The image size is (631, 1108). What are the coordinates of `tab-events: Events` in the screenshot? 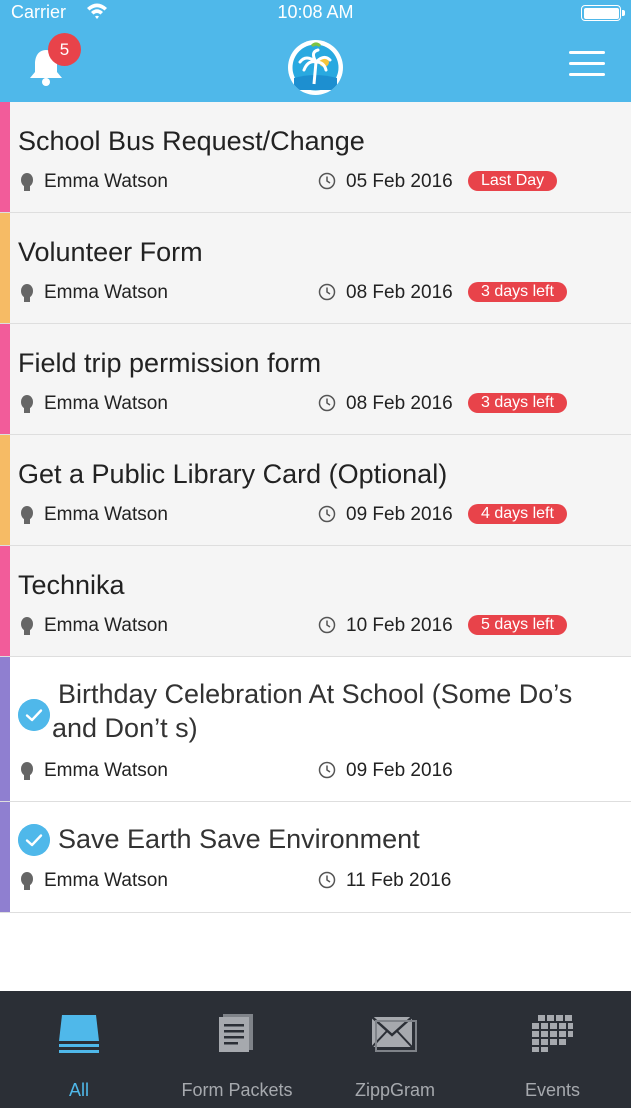 It's located at (552, 1049).